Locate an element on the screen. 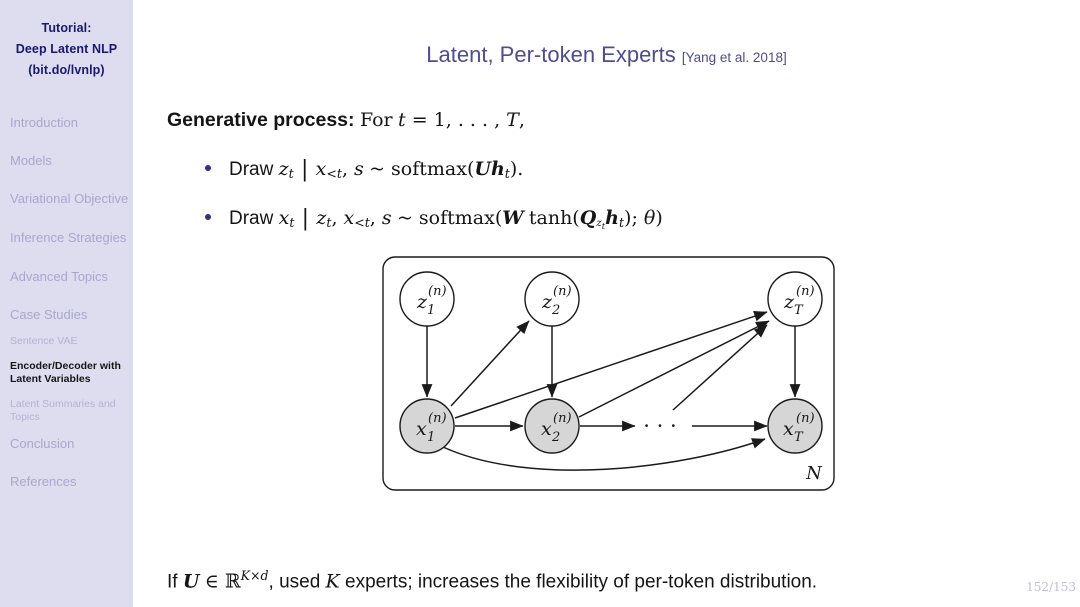 This screenshot has height=607, width=1080. sidebar-item-advanced-topics: Advanced Topics is located at coordinates (66, 276).